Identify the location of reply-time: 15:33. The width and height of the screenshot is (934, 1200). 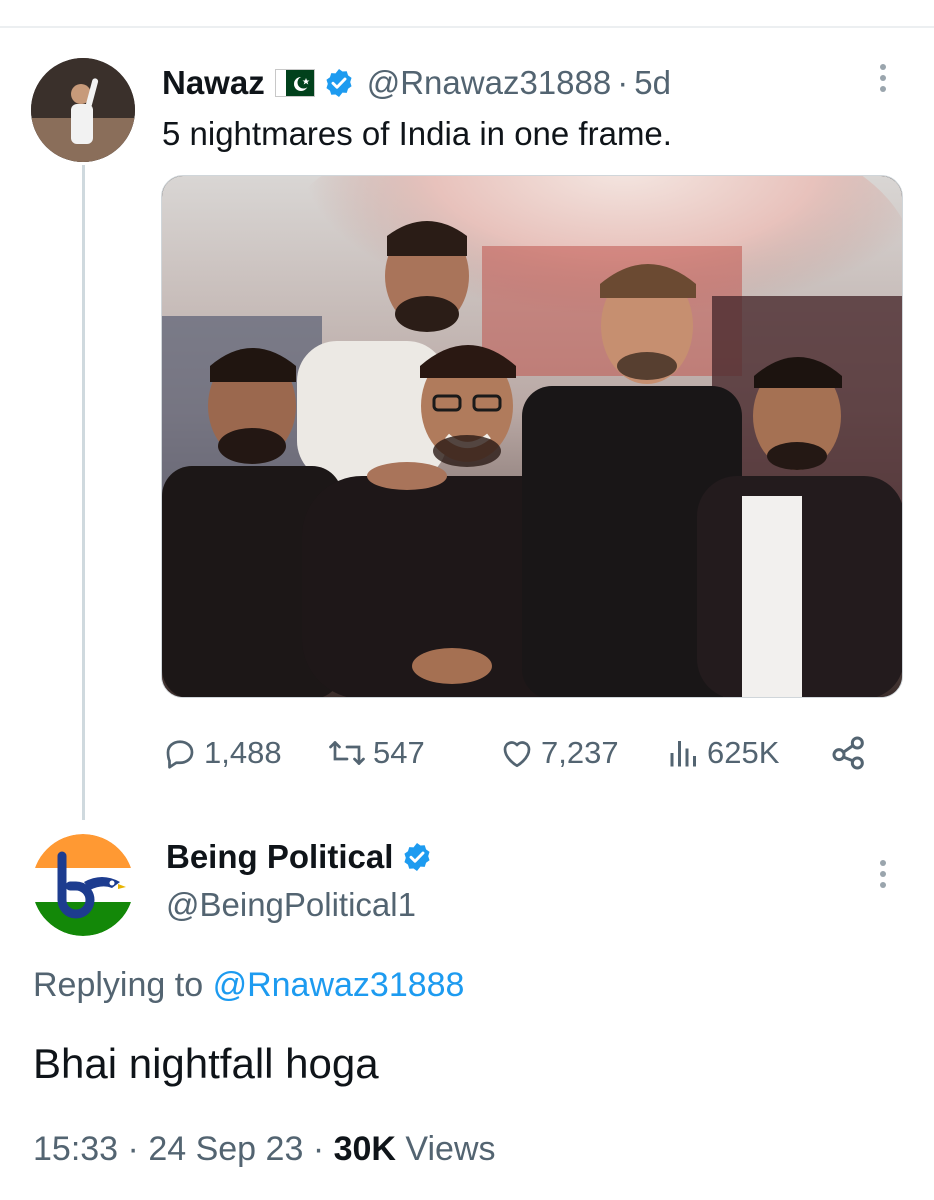
(75, 1149).